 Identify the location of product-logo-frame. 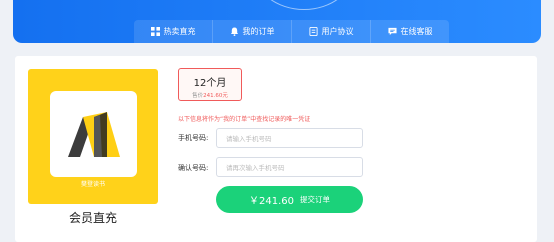
(93, 134).